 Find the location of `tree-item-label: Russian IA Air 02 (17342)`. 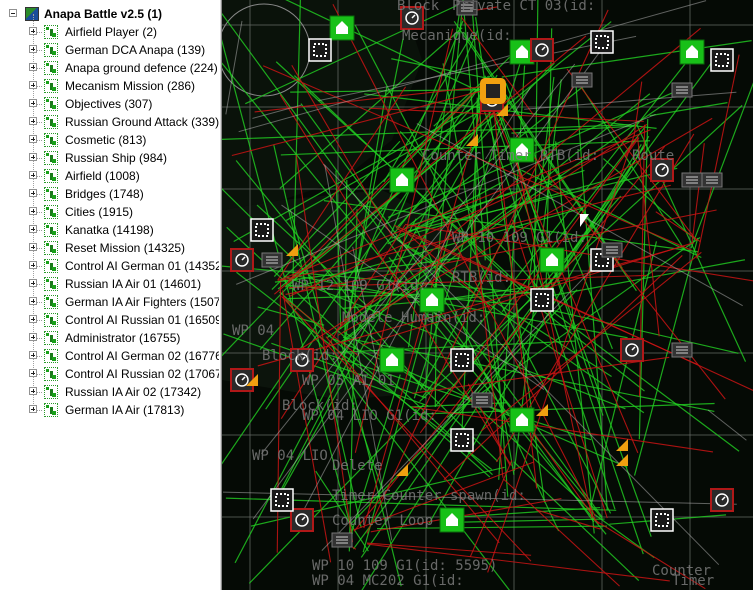

tree-item-label: Russian IA Air 02 (17342) is located at coordinates (133, 392).